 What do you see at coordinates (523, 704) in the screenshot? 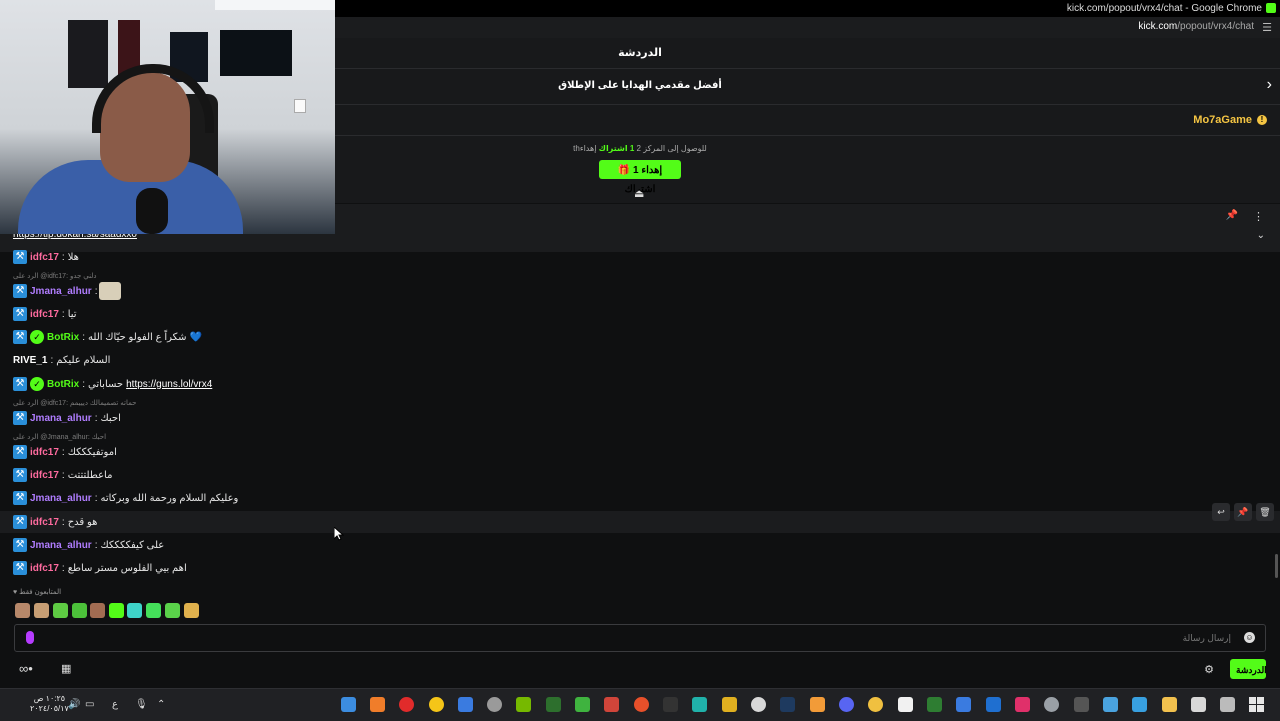
I see `nvidia-icon` at bounding box center [523, 704].